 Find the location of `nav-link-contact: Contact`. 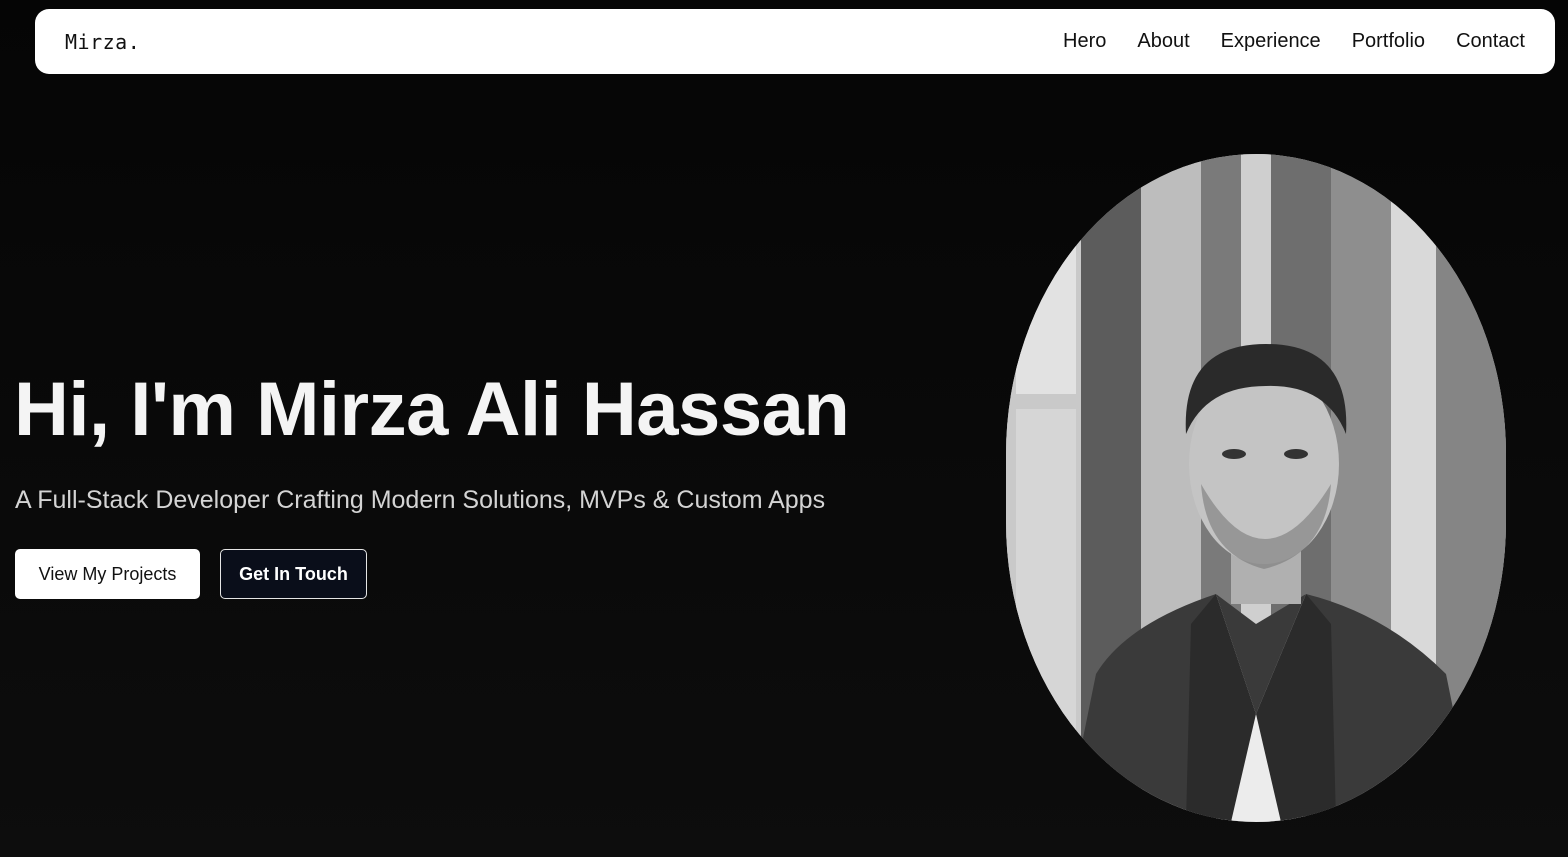

nav-link-contact: Contact is located at coordinates (1490, 41).